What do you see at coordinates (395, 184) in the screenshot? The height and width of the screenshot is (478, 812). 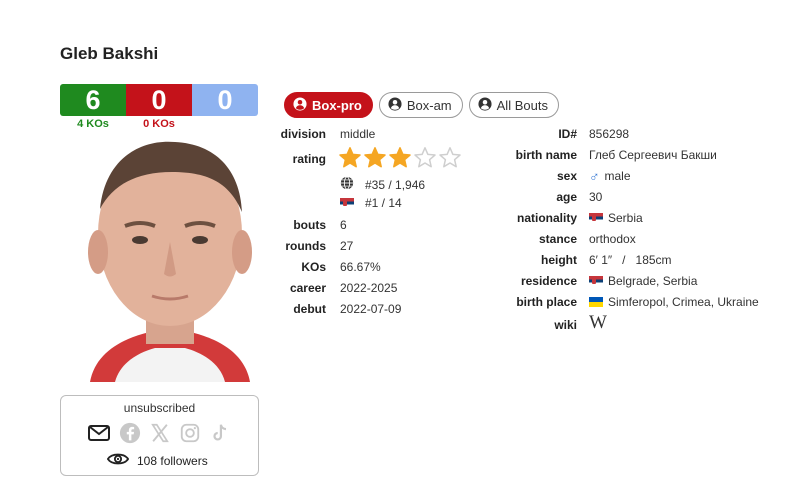 I see `world-rank-value: #35 / 1,946` at bounding box center [395, 184].